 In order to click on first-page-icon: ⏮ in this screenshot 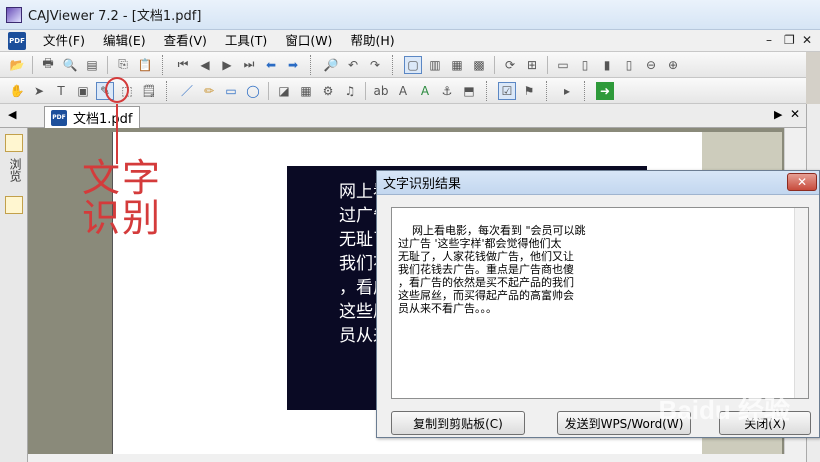, I will do `click(183, 65)`.